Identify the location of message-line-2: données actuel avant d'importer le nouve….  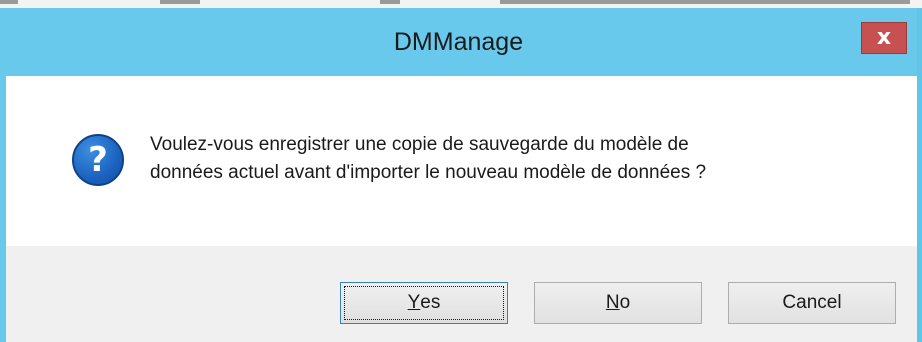
(428, 172).